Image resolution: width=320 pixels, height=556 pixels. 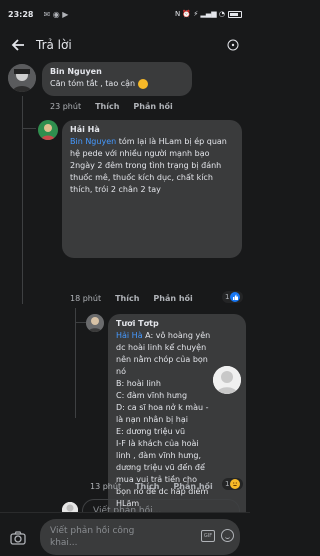 What do you see at coordinates (235, 297) in the screenshot?
I see `like-reaction-icon` at bounding box center [235, 297].